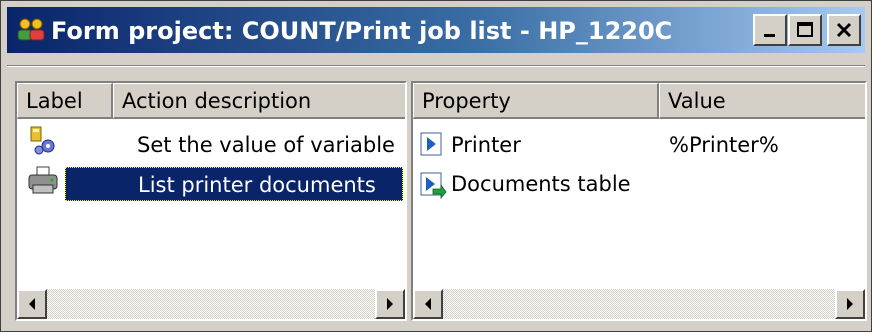 Image resolution: width=875 pixels, height=335 pixels. What do you see at coordinates (769, 35) in the screenshot?
I see `minimize-icon` at bounding box center [769, 35].